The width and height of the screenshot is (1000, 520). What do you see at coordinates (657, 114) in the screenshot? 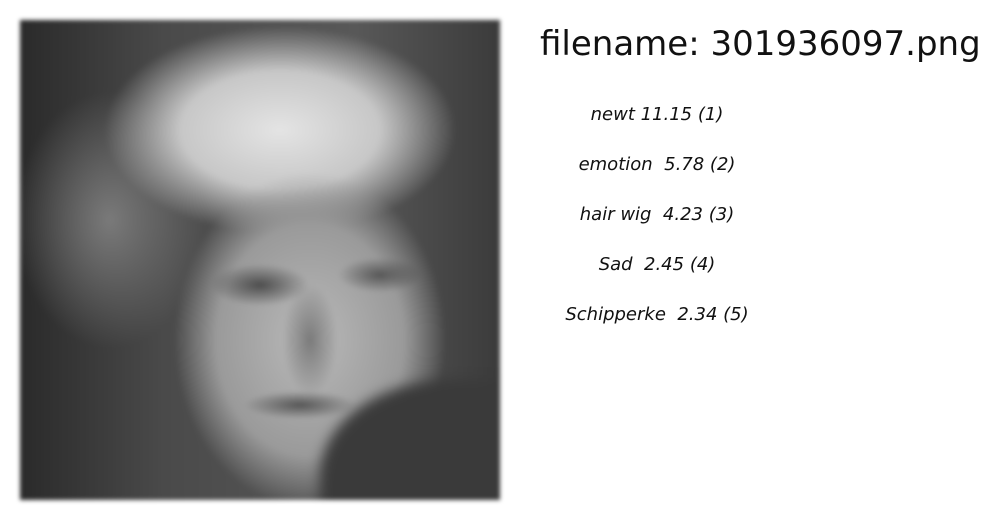
I see `prediction-label: newt 11.15 (1)` at bounding box center [657, 114].